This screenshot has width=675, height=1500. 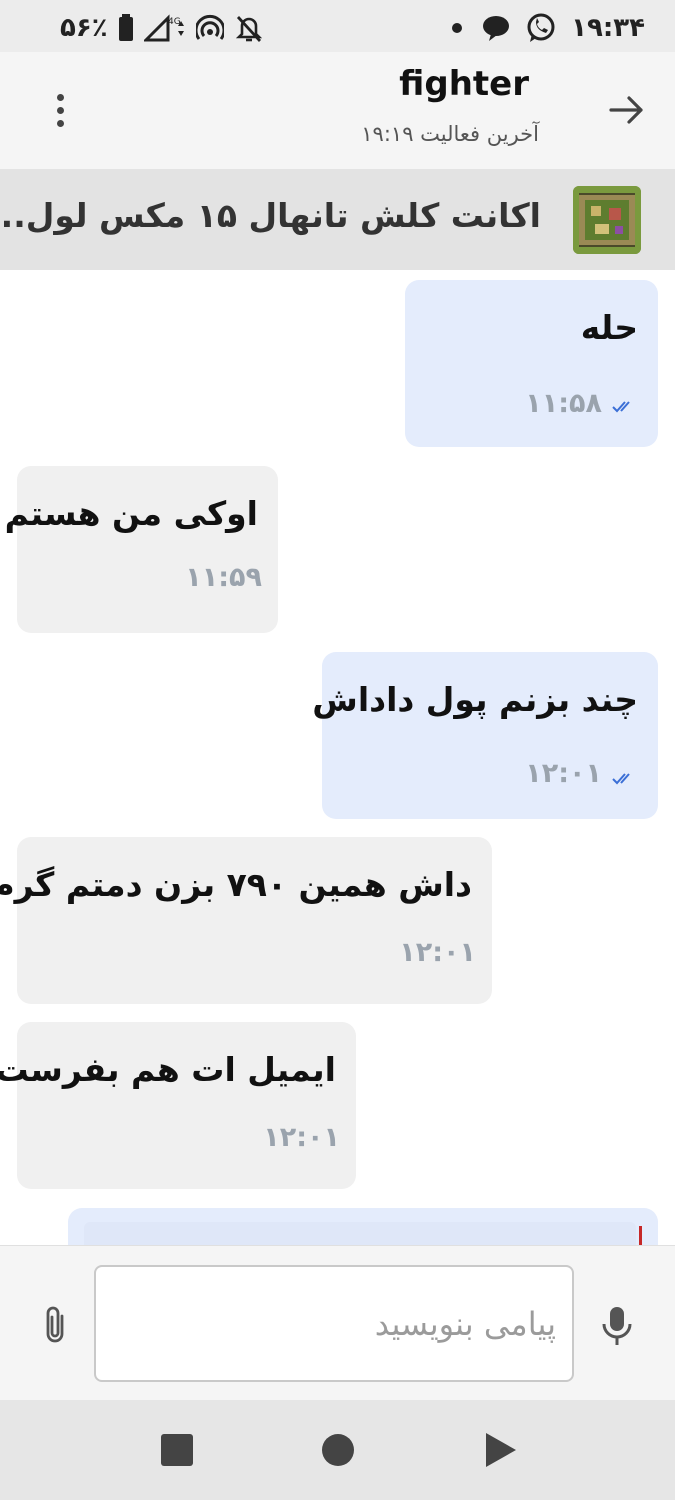 What do you see at coordinates (496, 28) in the screenshot?
I see `chat-icon` at bounding box center [496, 28].